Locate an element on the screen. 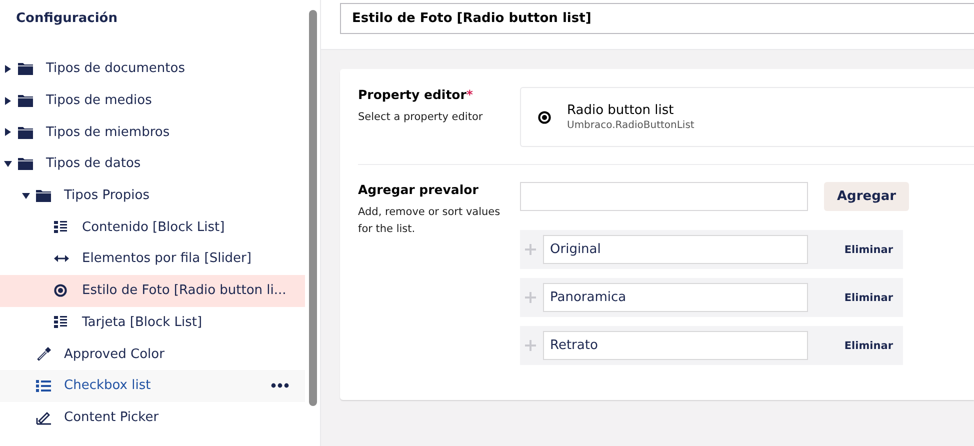 The width and height of the screenshot is (974, 446). required-mark: * is located at coordinates (469, 94).